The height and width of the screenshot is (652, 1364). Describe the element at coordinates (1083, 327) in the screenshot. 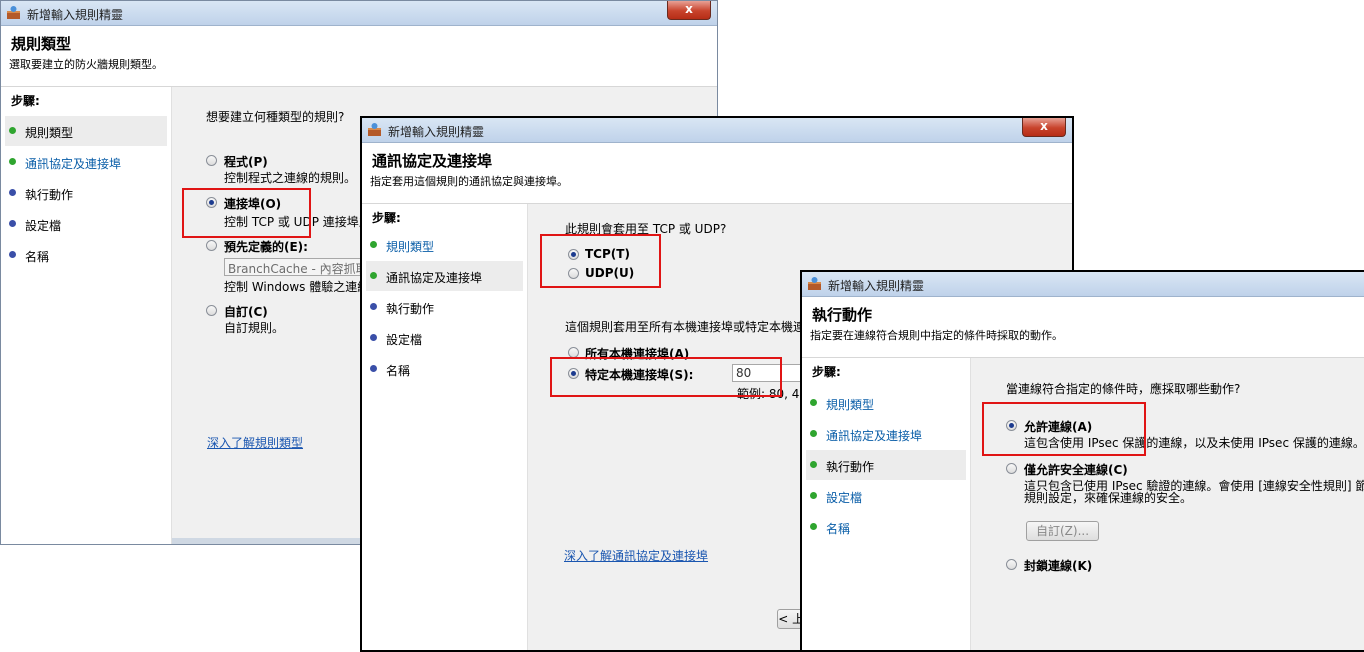

I see `wizard-header: 執行動作 指定要在連線符合規則中指定的條件時採取的動作。` at that location.